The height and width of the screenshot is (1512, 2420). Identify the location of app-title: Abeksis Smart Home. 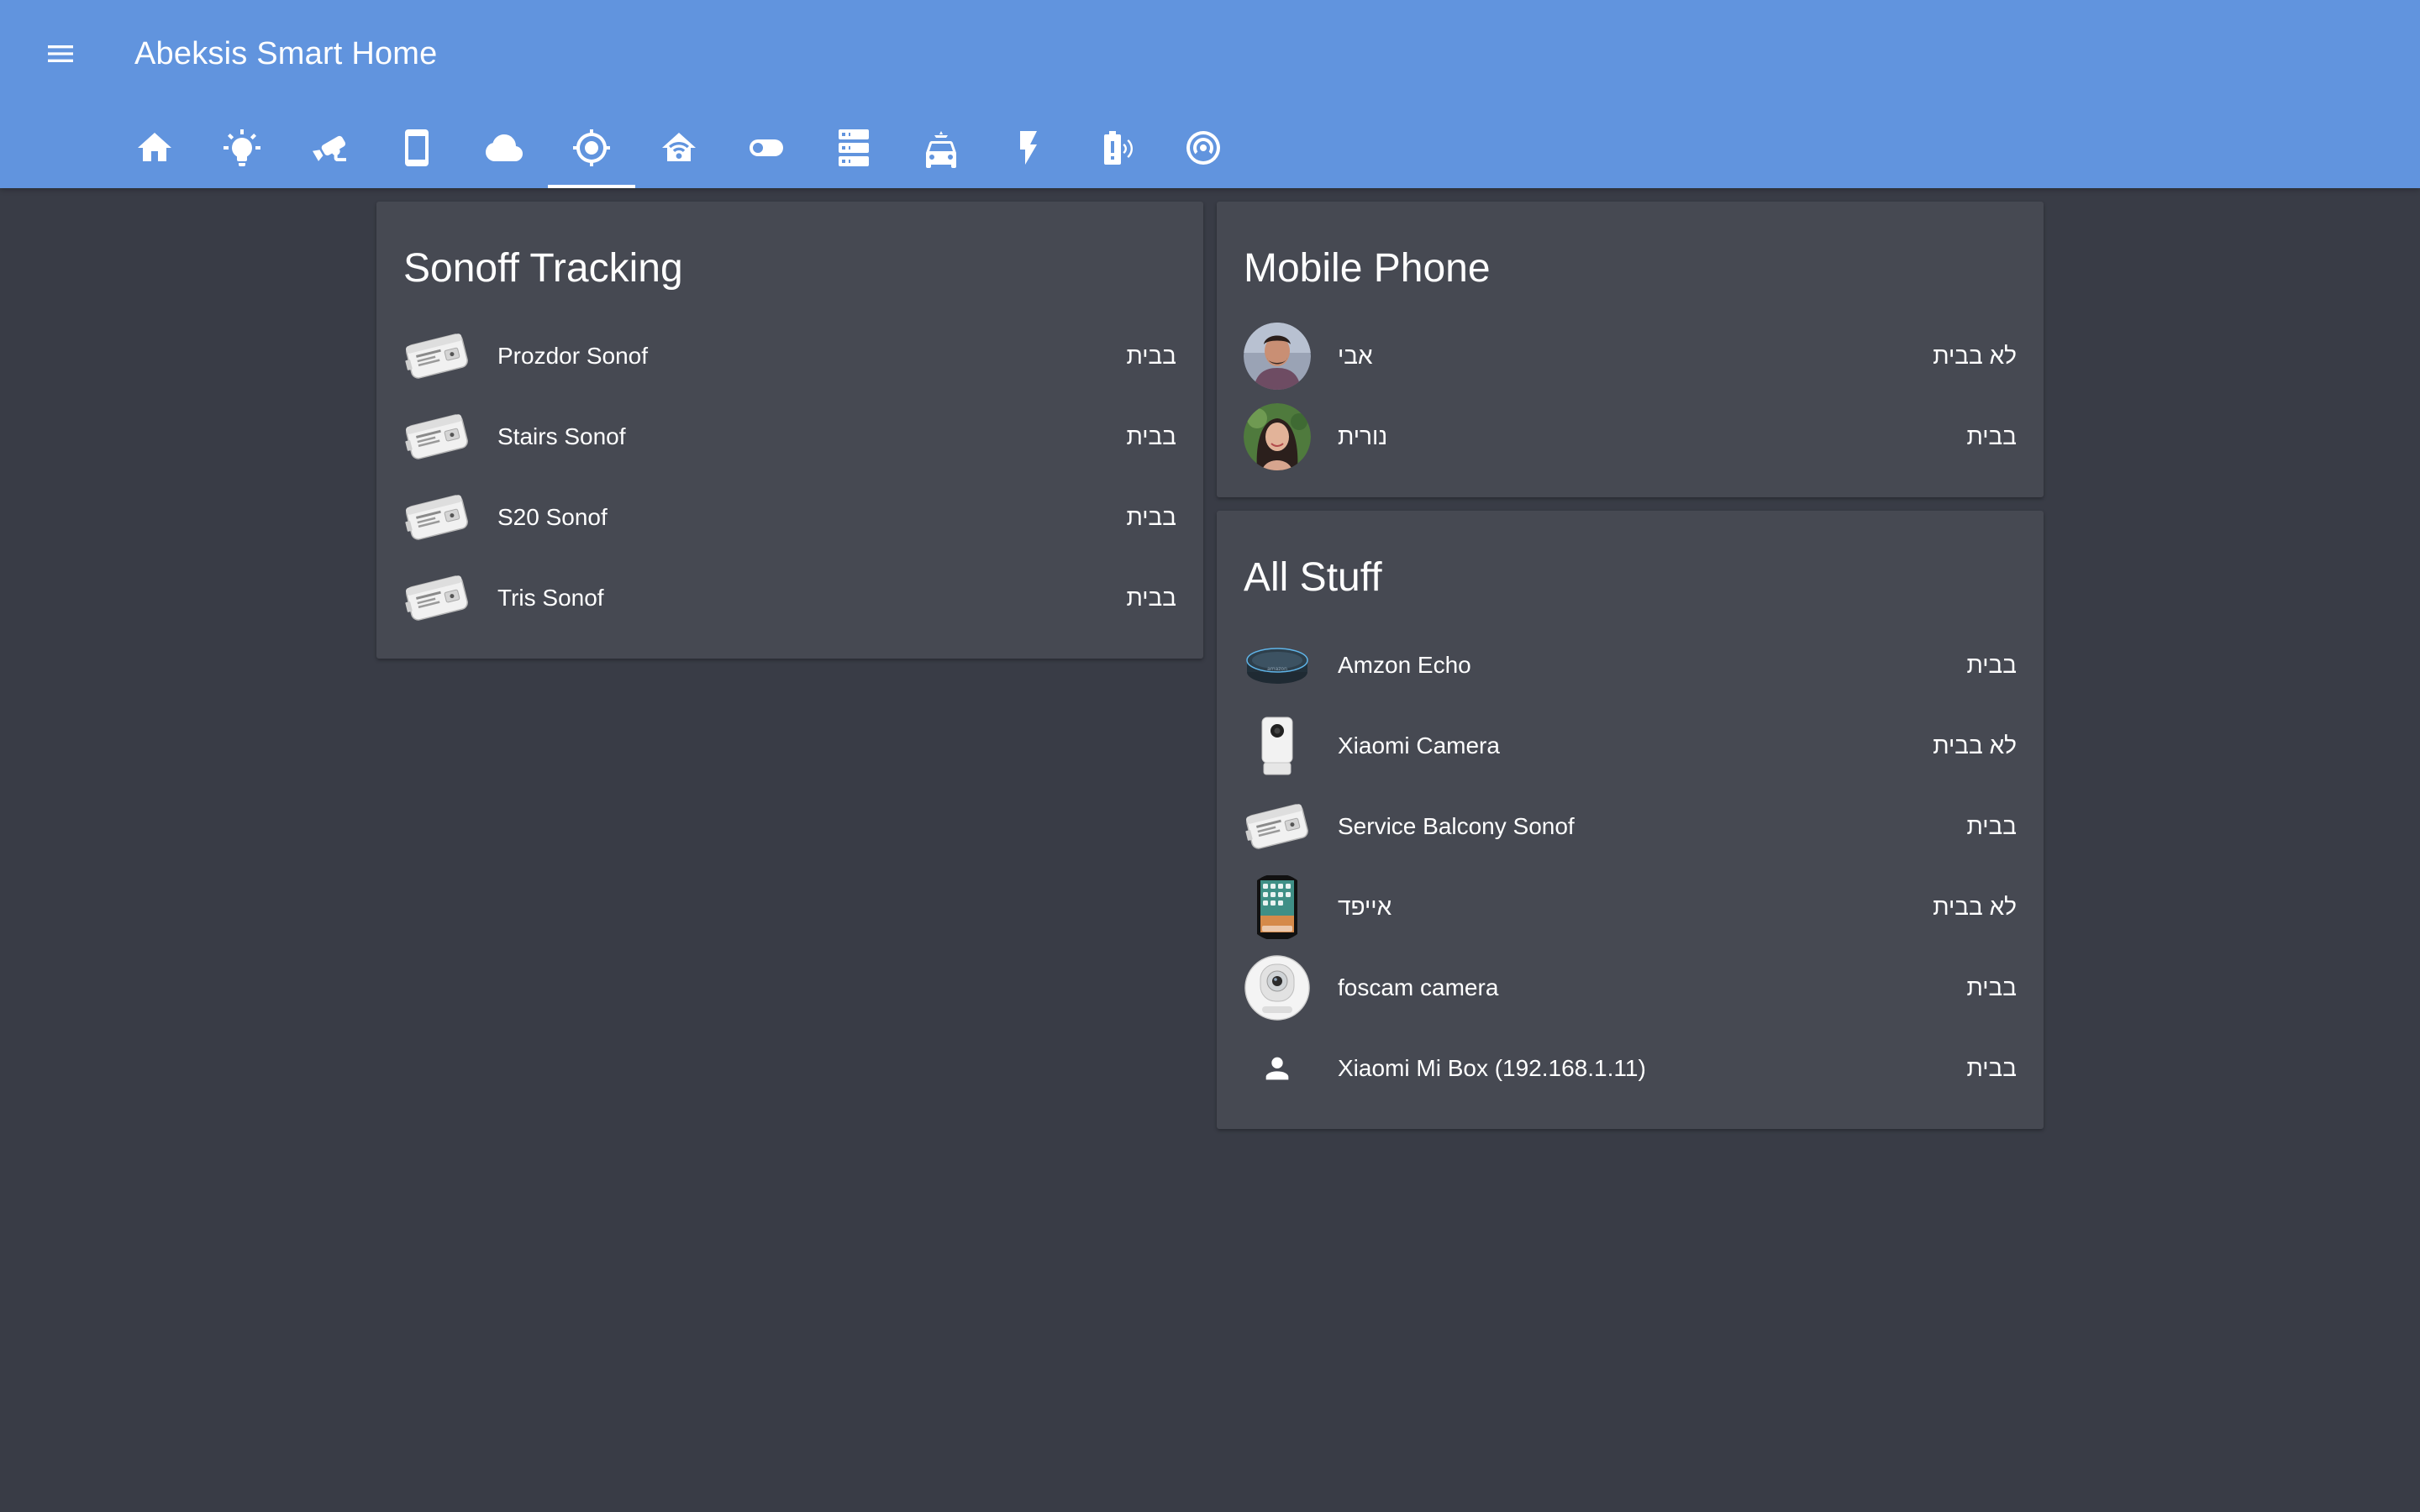
(286, 53).